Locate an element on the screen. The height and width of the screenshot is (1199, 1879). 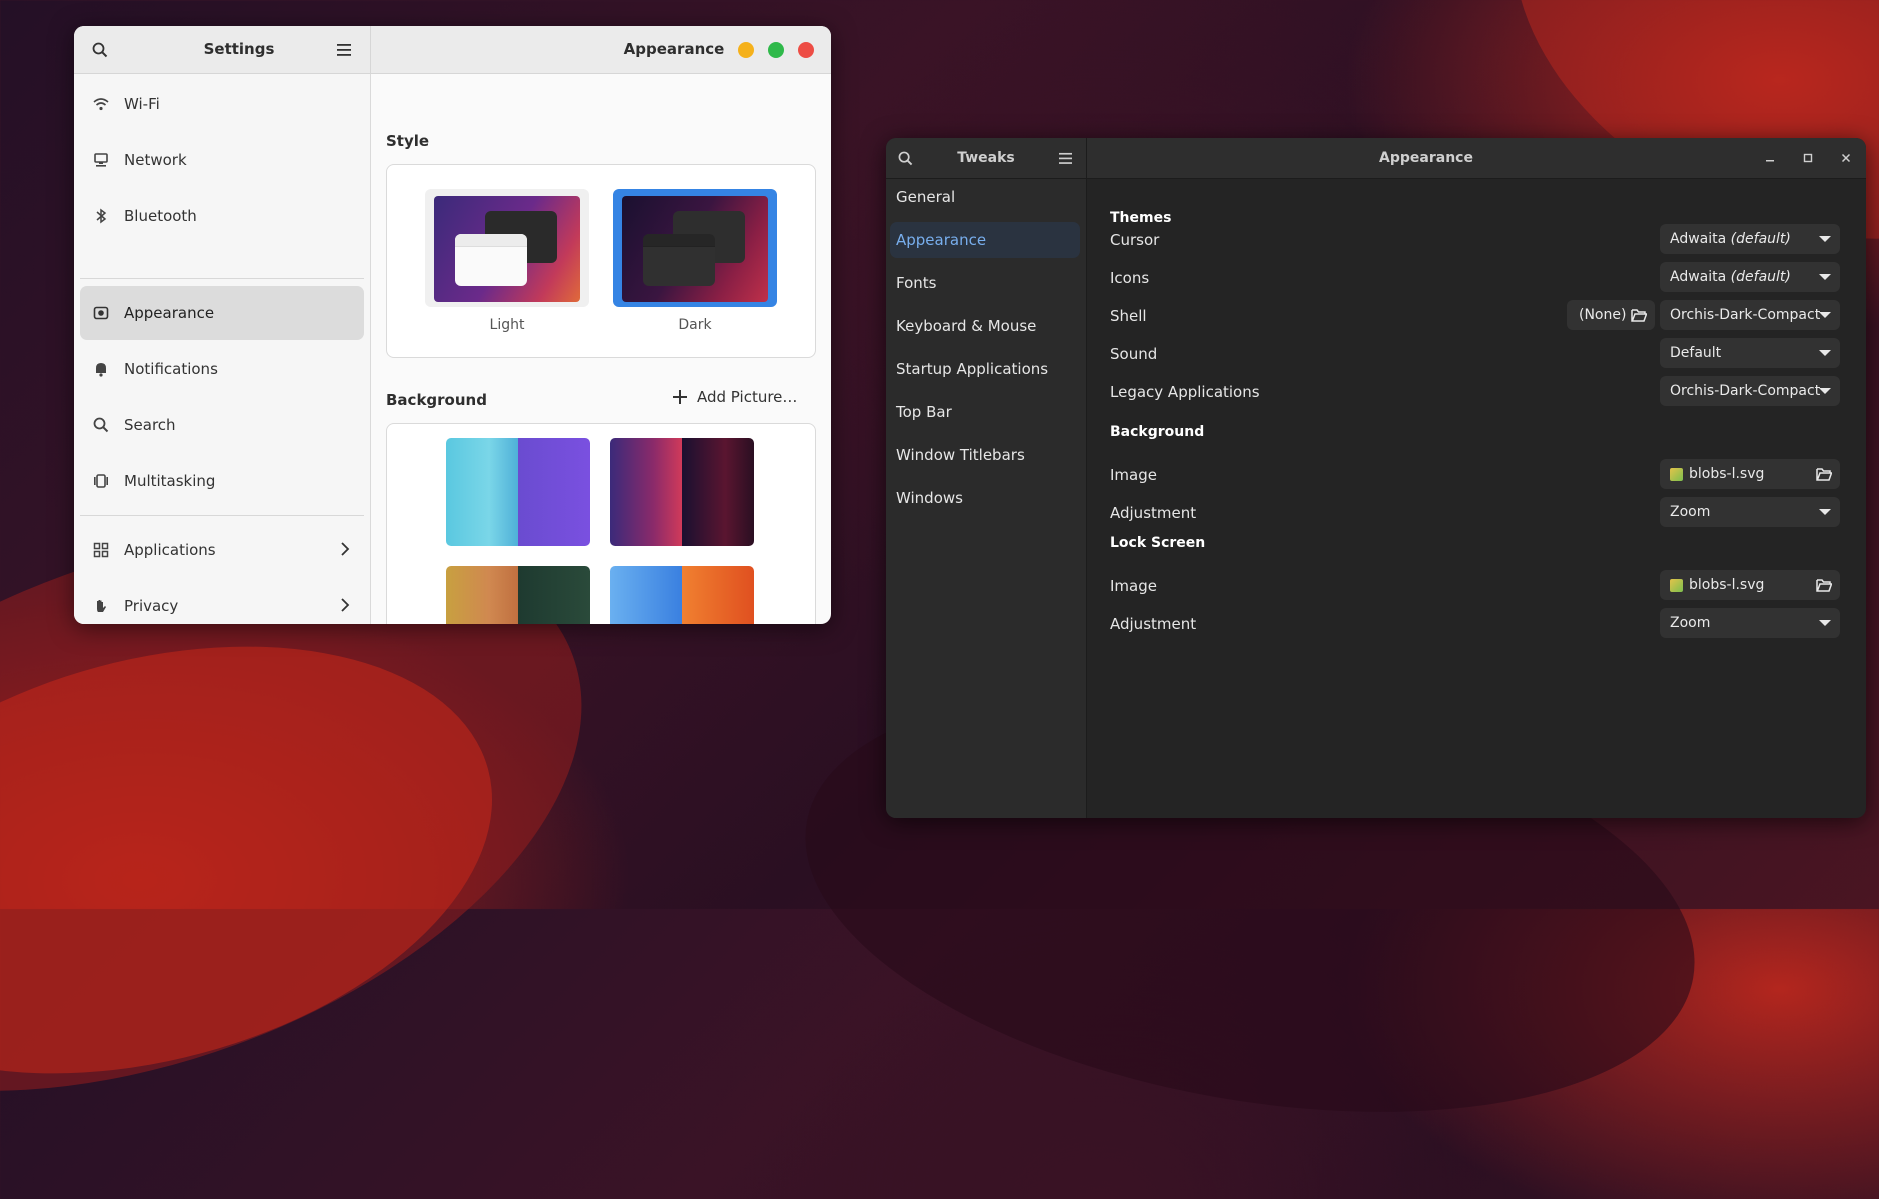
sidebar-item-windows: Windows is located at coordinates (985, 498).